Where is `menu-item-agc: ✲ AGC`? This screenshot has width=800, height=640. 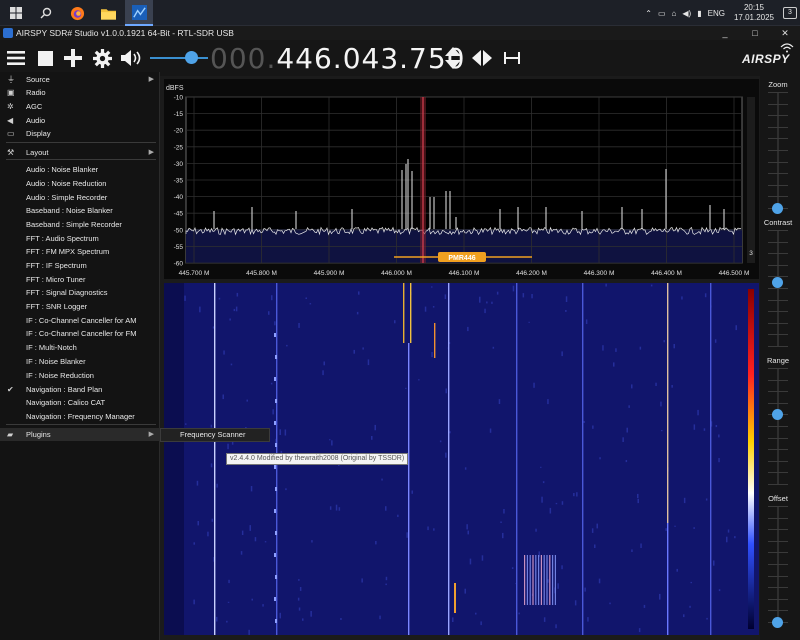
menu-item-agc: ✲ AGC is located at coordinates (80, 106).